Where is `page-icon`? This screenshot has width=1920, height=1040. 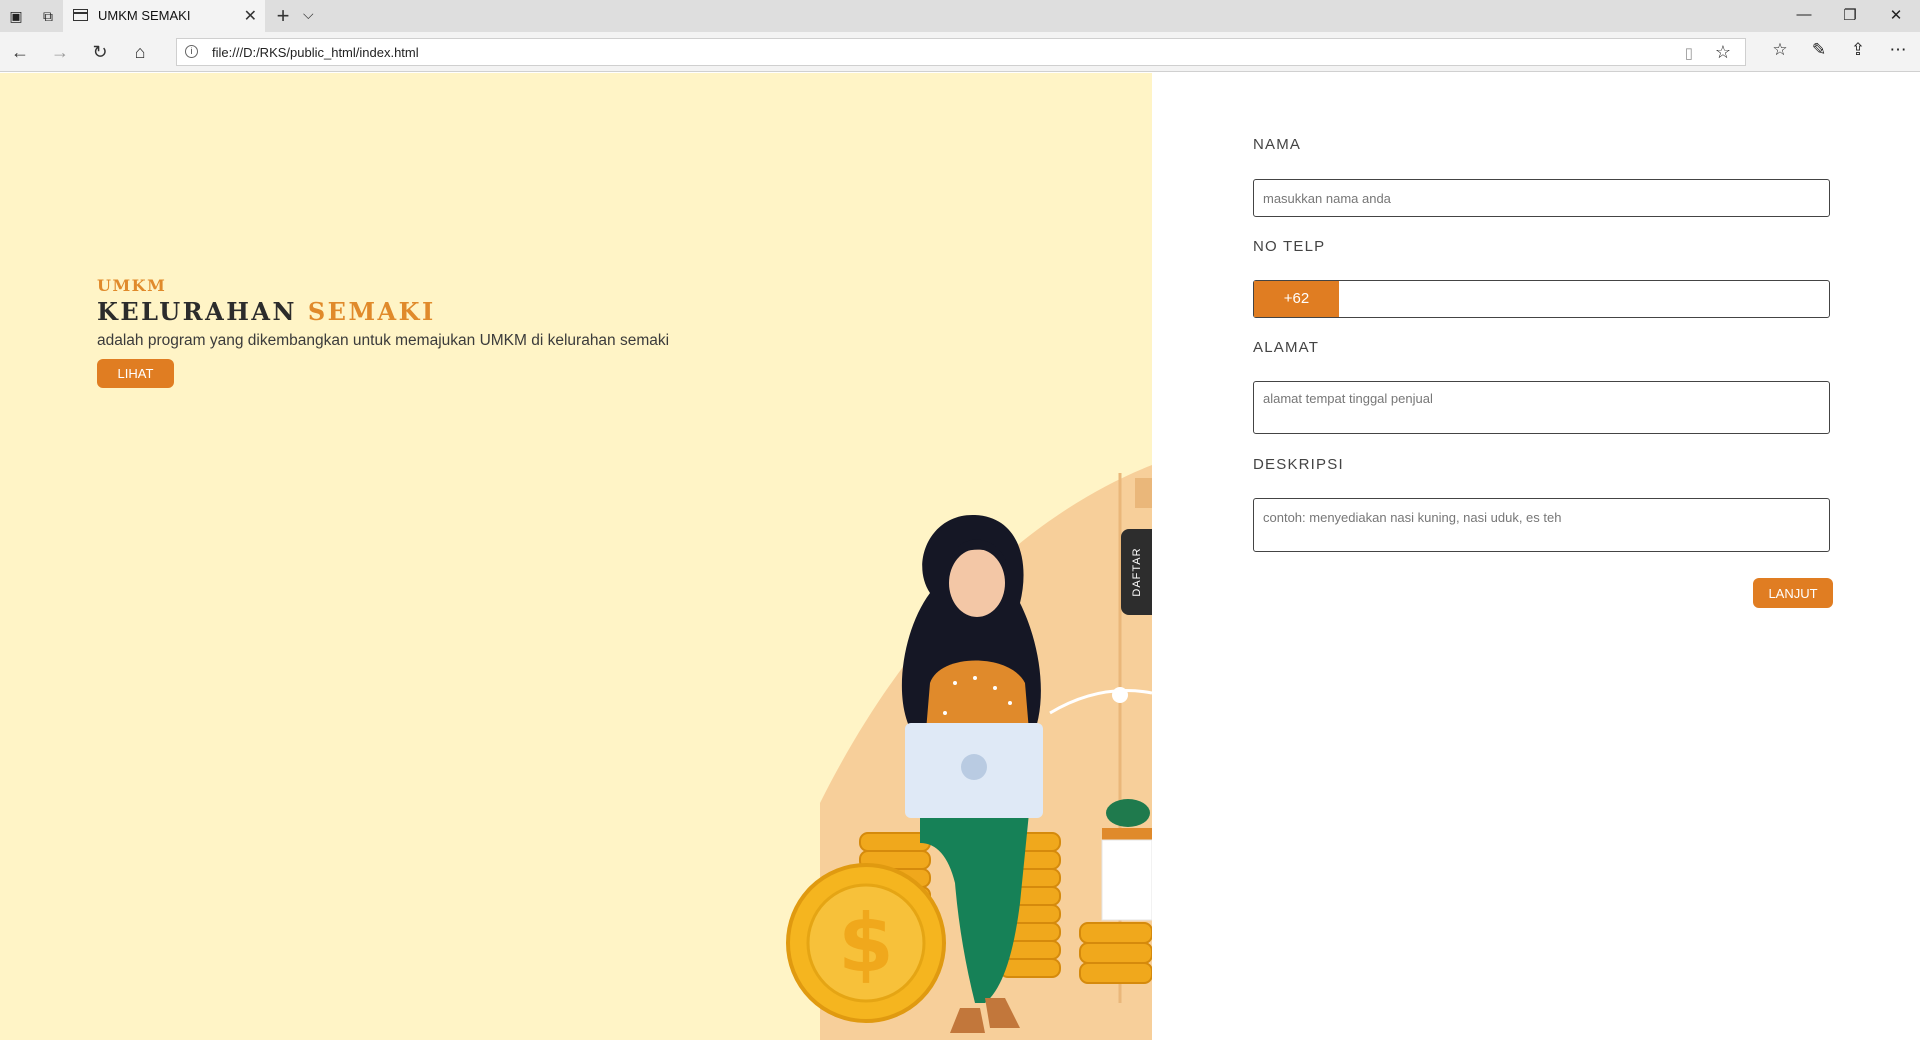
page-icon is located at coordinates (80, 15).